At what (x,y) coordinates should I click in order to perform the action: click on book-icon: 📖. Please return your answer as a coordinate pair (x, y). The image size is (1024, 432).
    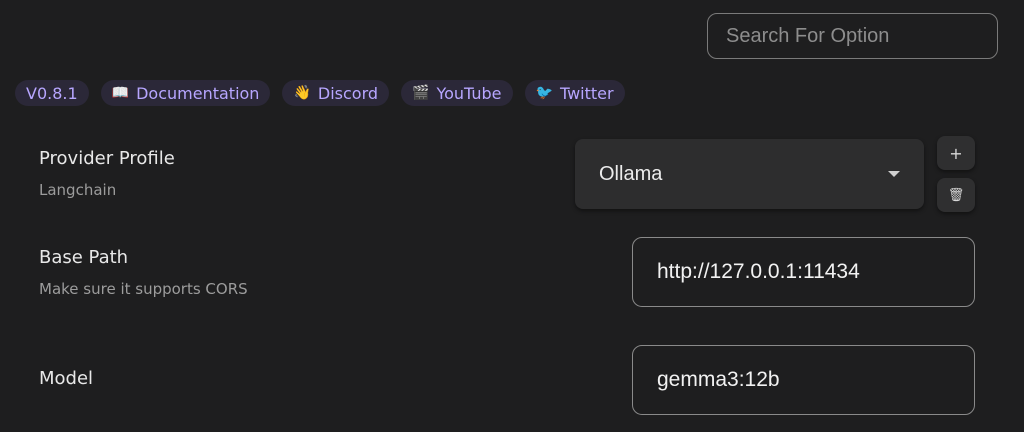
    Looking at the image, I should click on (120, 93).